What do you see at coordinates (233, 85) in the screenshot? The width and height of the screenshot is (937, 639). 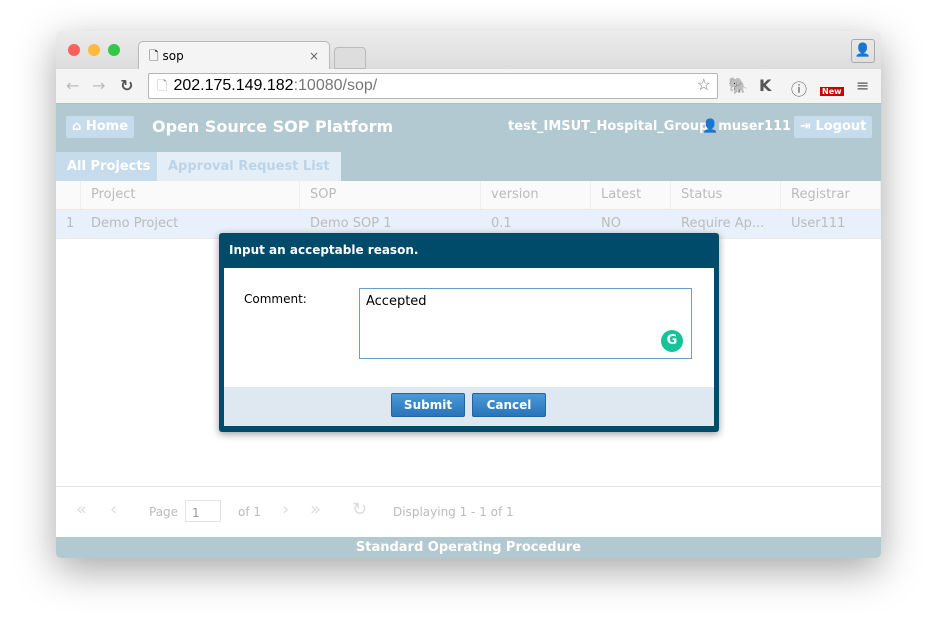 I see `url-host: 202.175.149.182` at bounding box center [233, 85].